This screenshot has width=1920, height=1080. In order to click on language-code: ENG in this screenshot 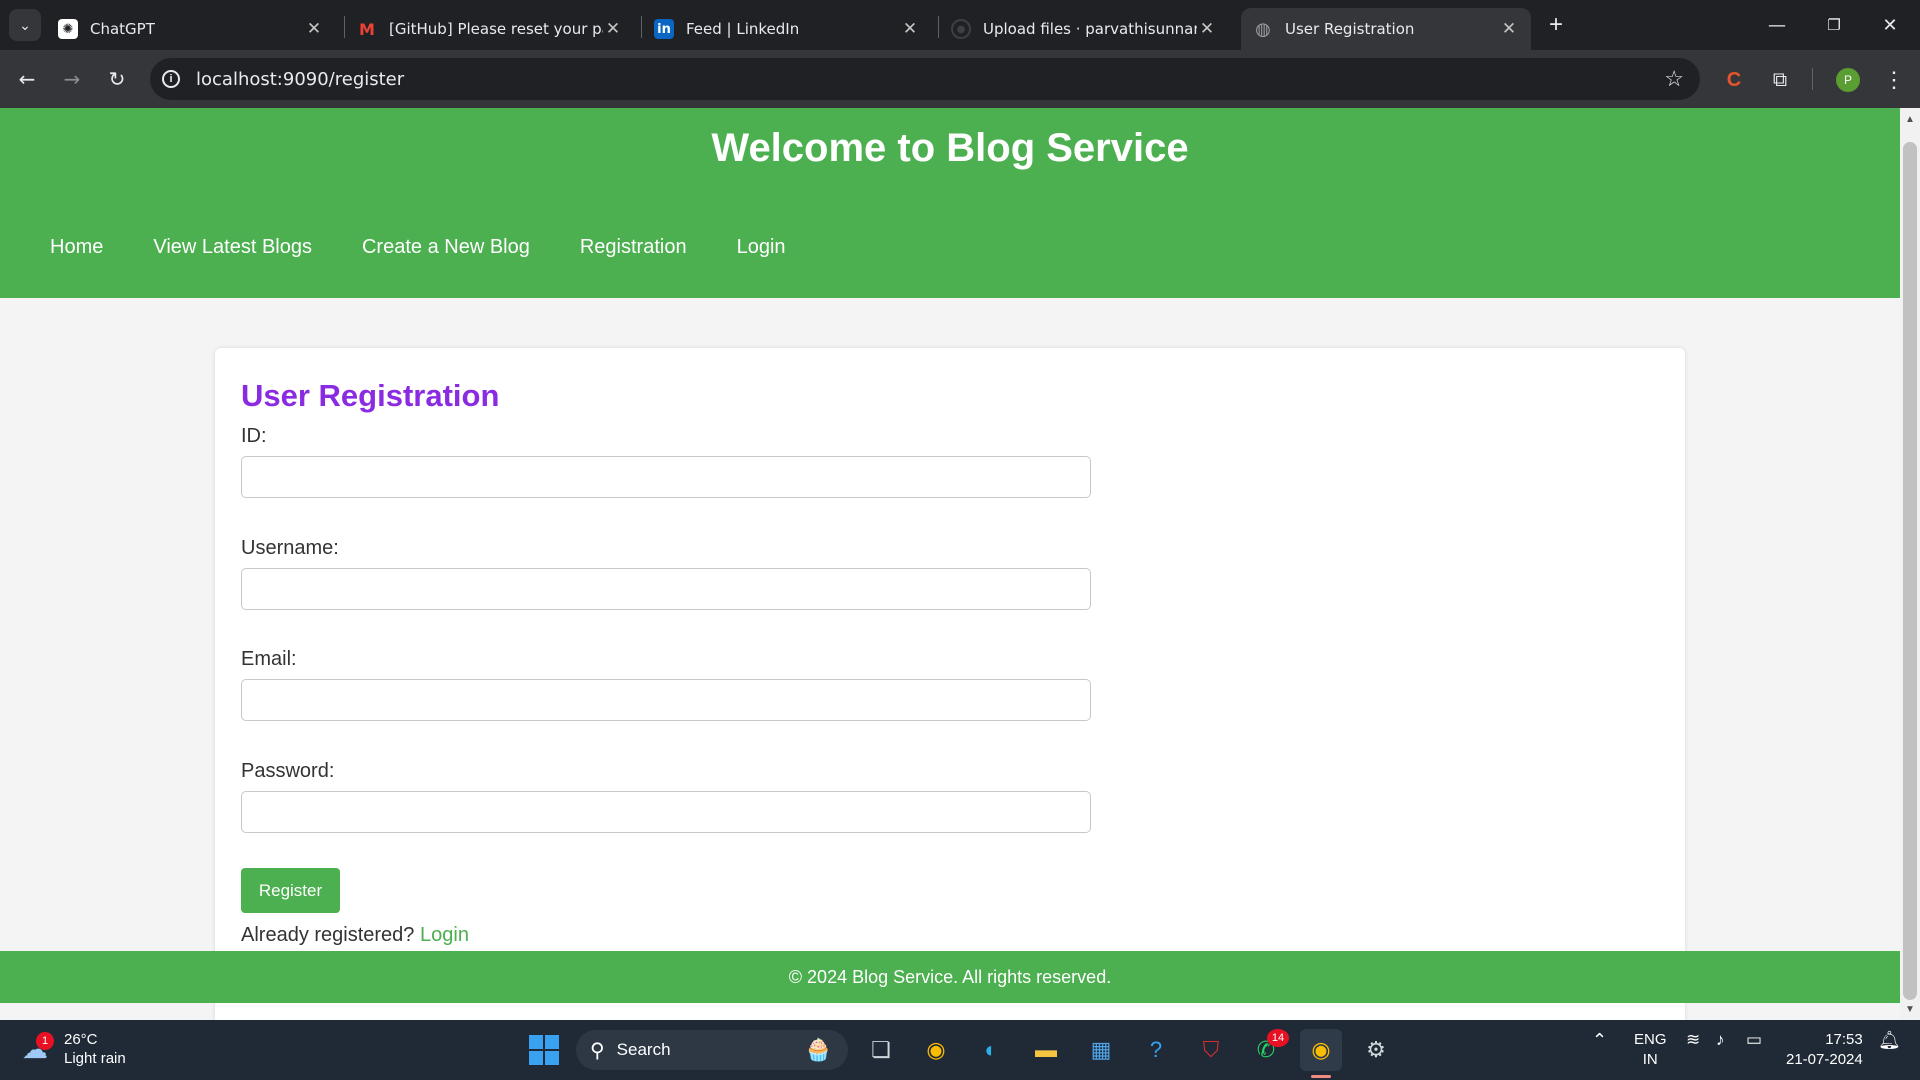, I will do `click(1650, 1039)`.